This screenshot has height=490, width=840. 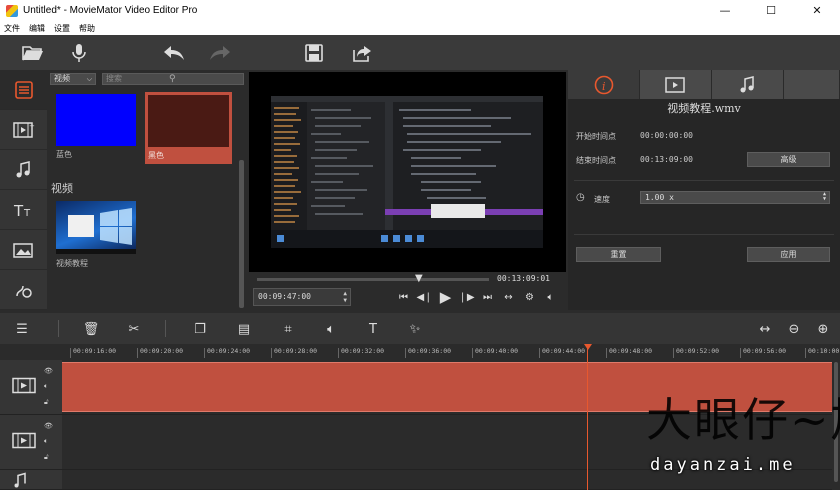 What do you see at coordinates (562, 353) in the screenshot?
I see `ruler-tick: 00:09:44:00` at bounding box center [562, 353].